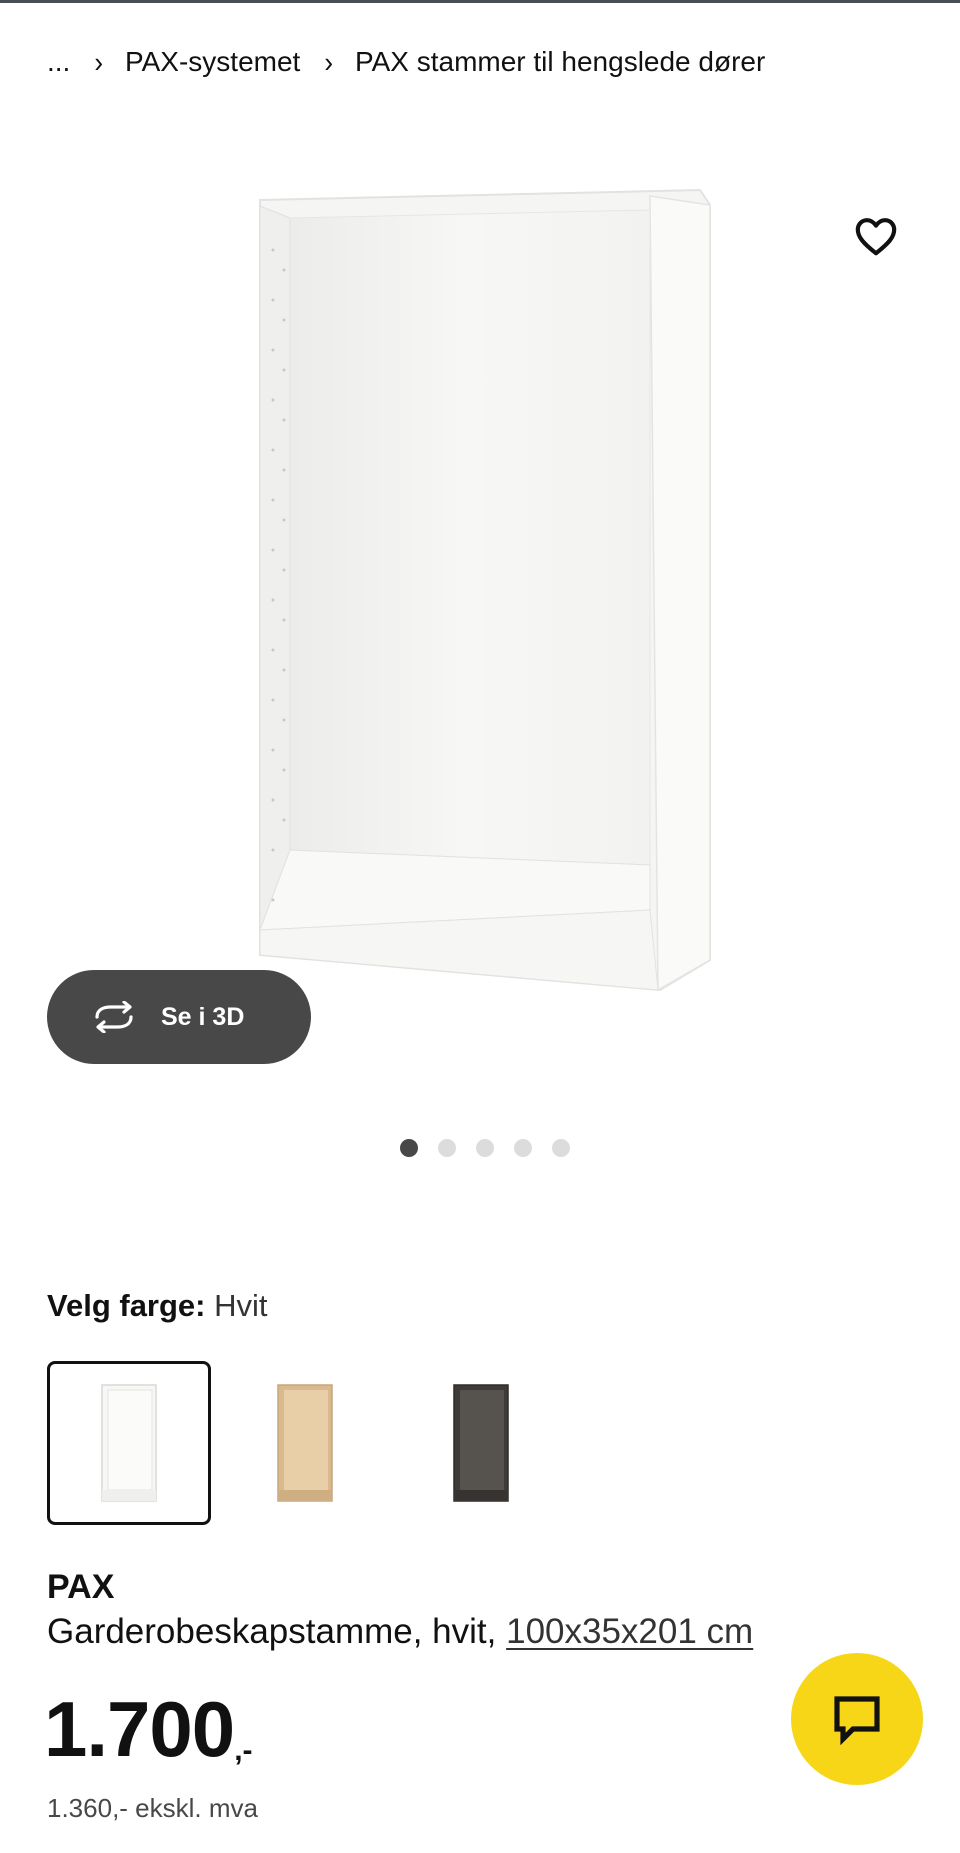 This screenshot has width=960, height=1853. I want to click on breadcrumb-item-pax-system: PAX-systemet, so click(212, 62).